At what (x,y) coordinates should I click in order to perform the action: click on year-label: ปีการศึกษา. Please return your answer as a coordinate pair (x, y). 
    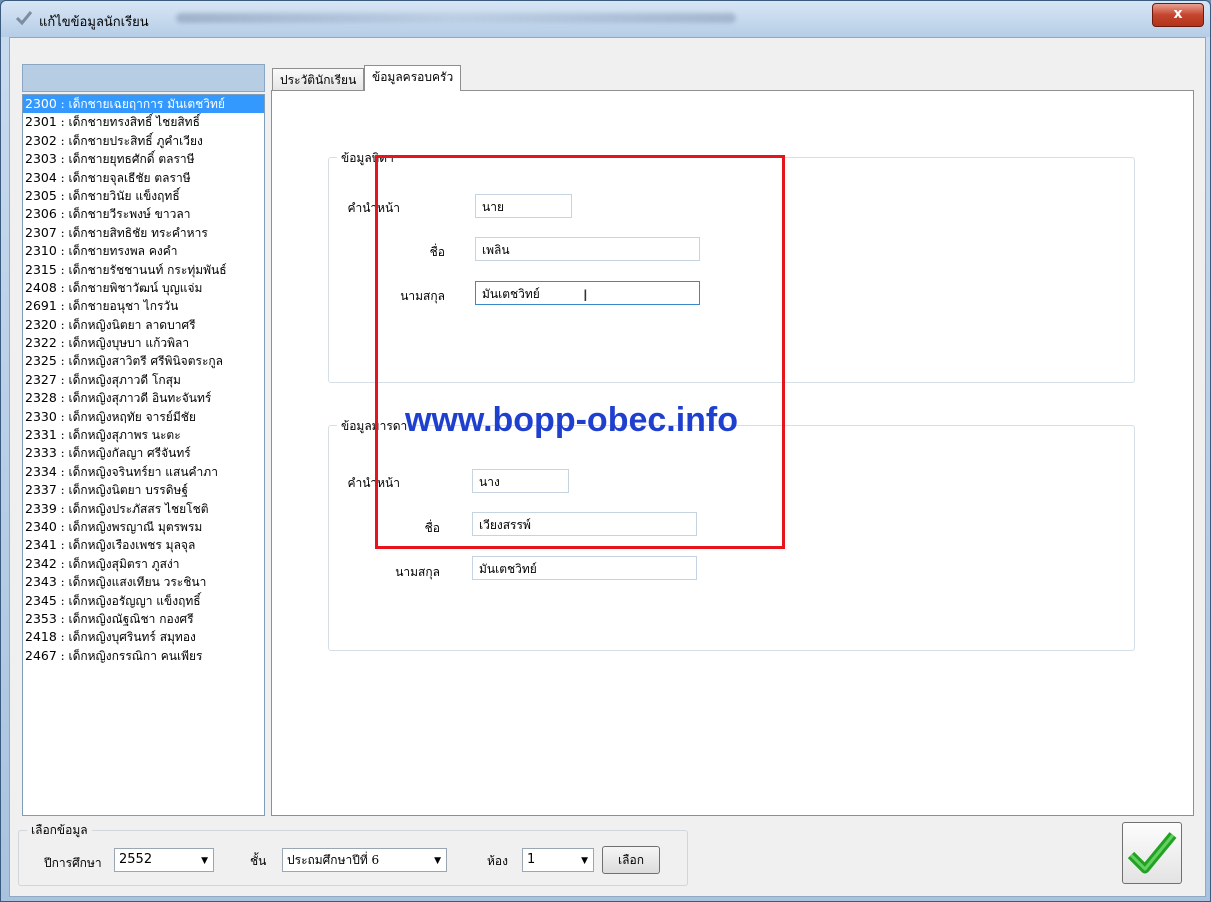
    Looking at the image, I should click on (73, 863).